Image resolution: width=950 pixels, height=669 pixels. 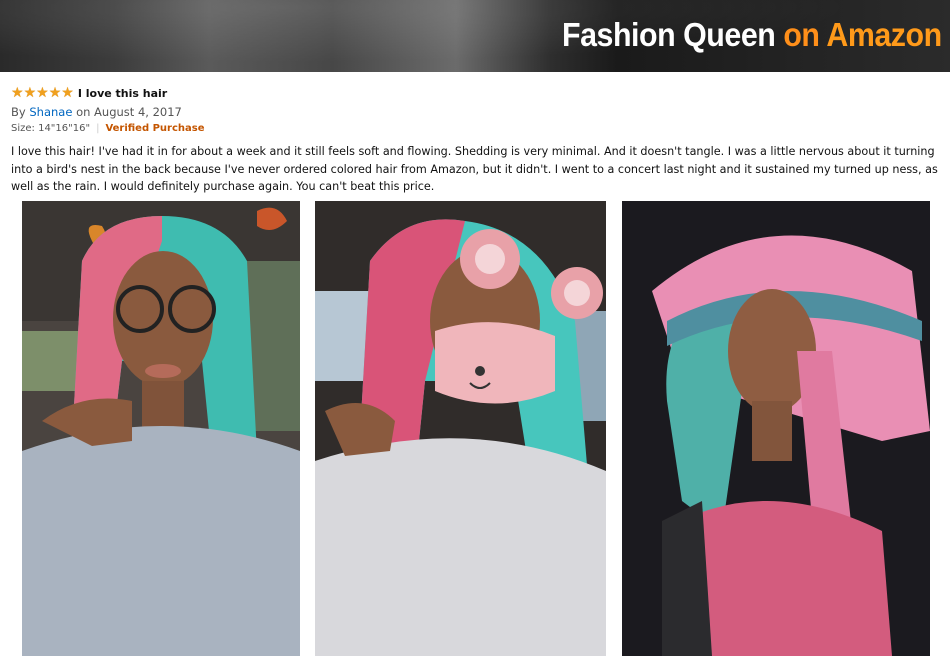 What do you see at coordinates (18, 112) in the screenshot?
I see `byline-prefix: By` at bounding box center [18, 112].